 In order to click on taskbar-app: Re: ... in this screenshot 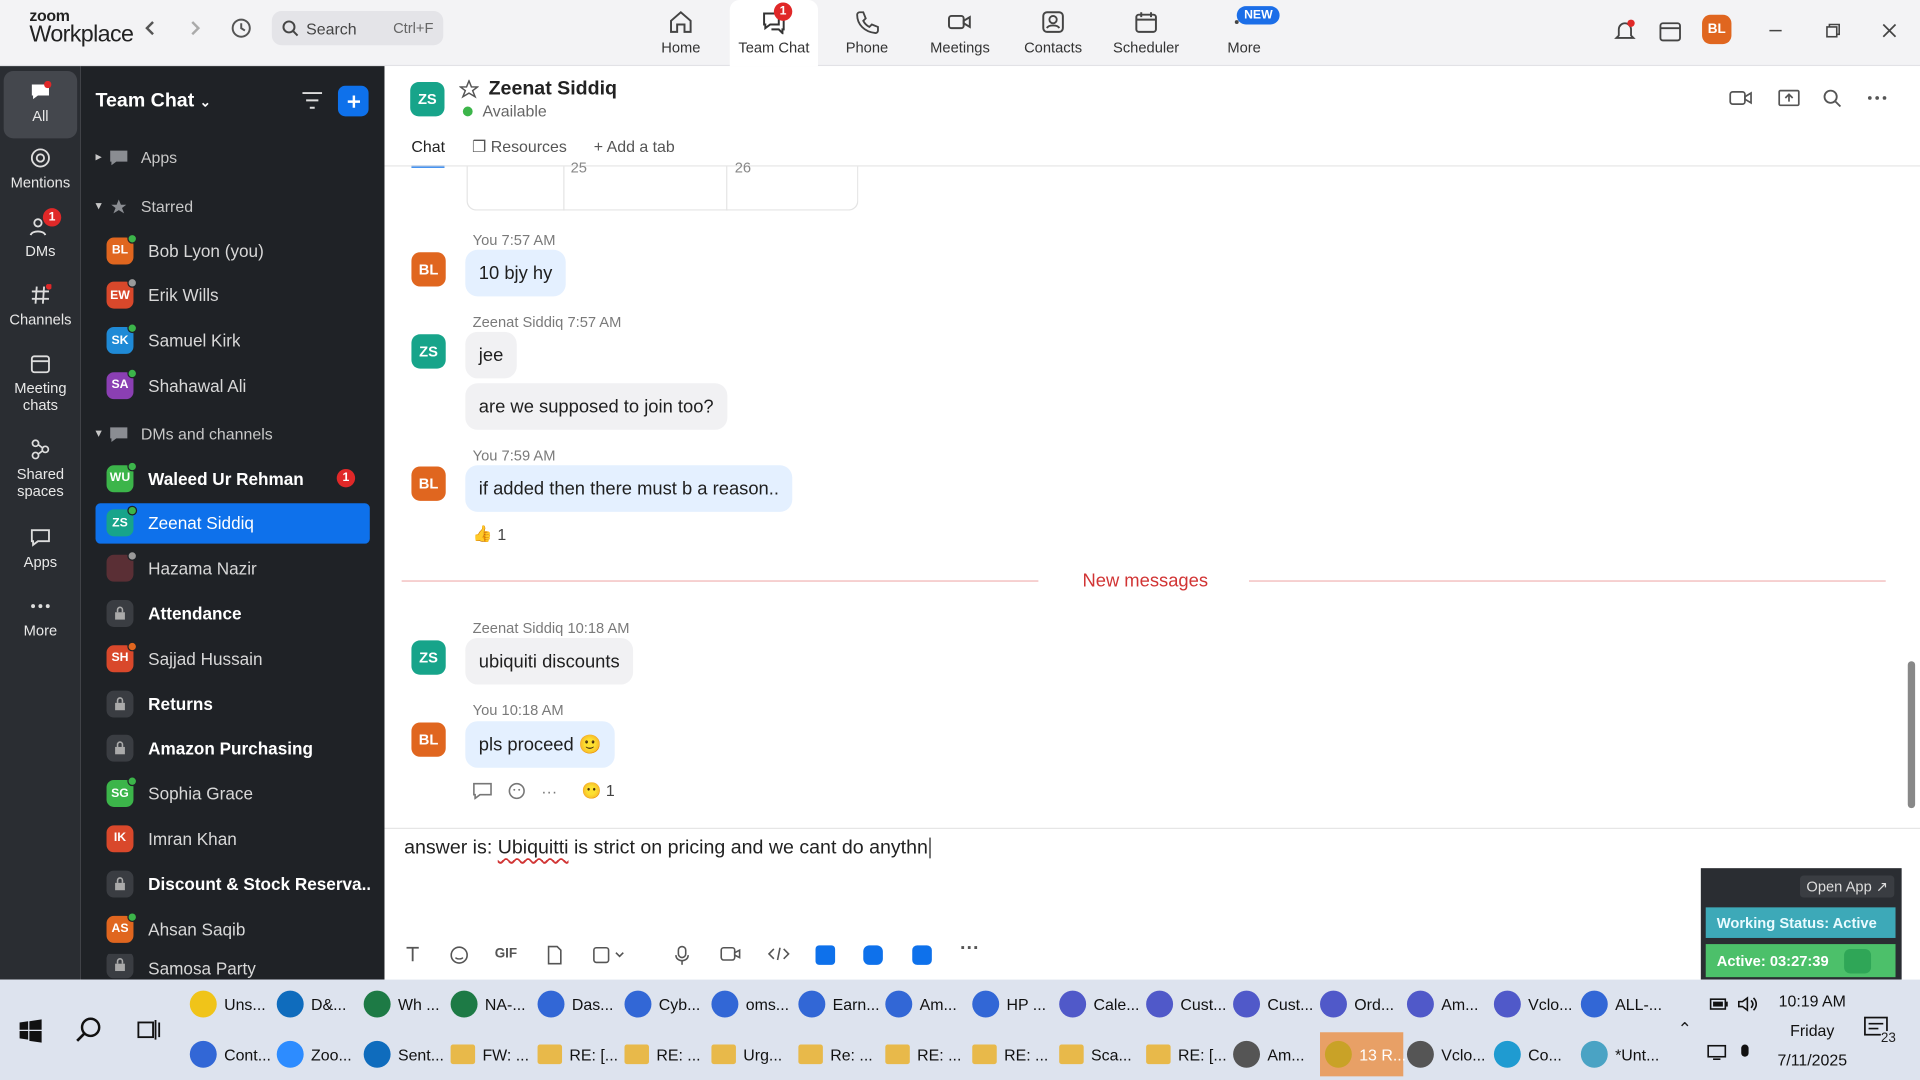, I will do `click(839, 1054)`.